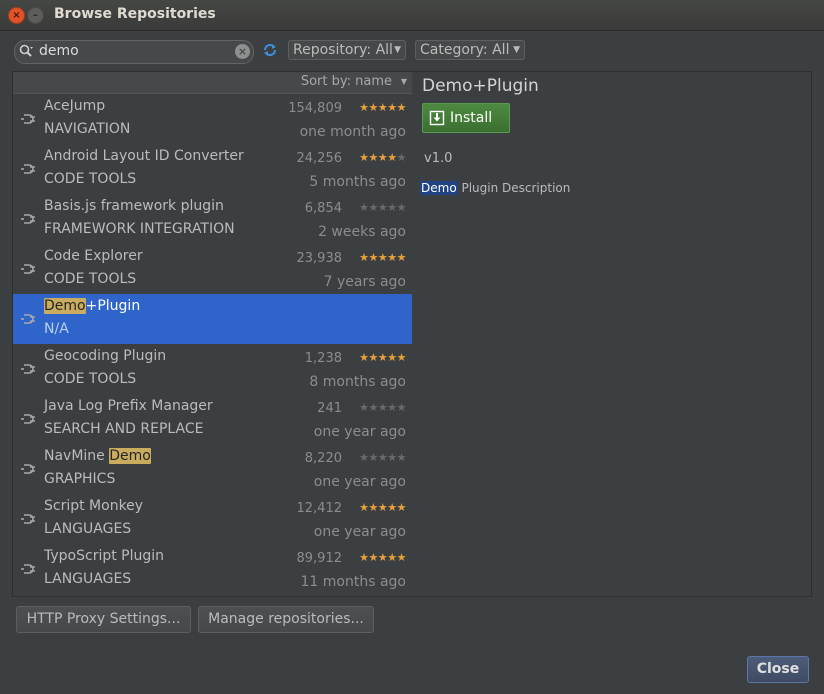 The height and width of the screenshot is (694, 824). I want to click on chevron-down-icon: ▼, so click(397, 50).